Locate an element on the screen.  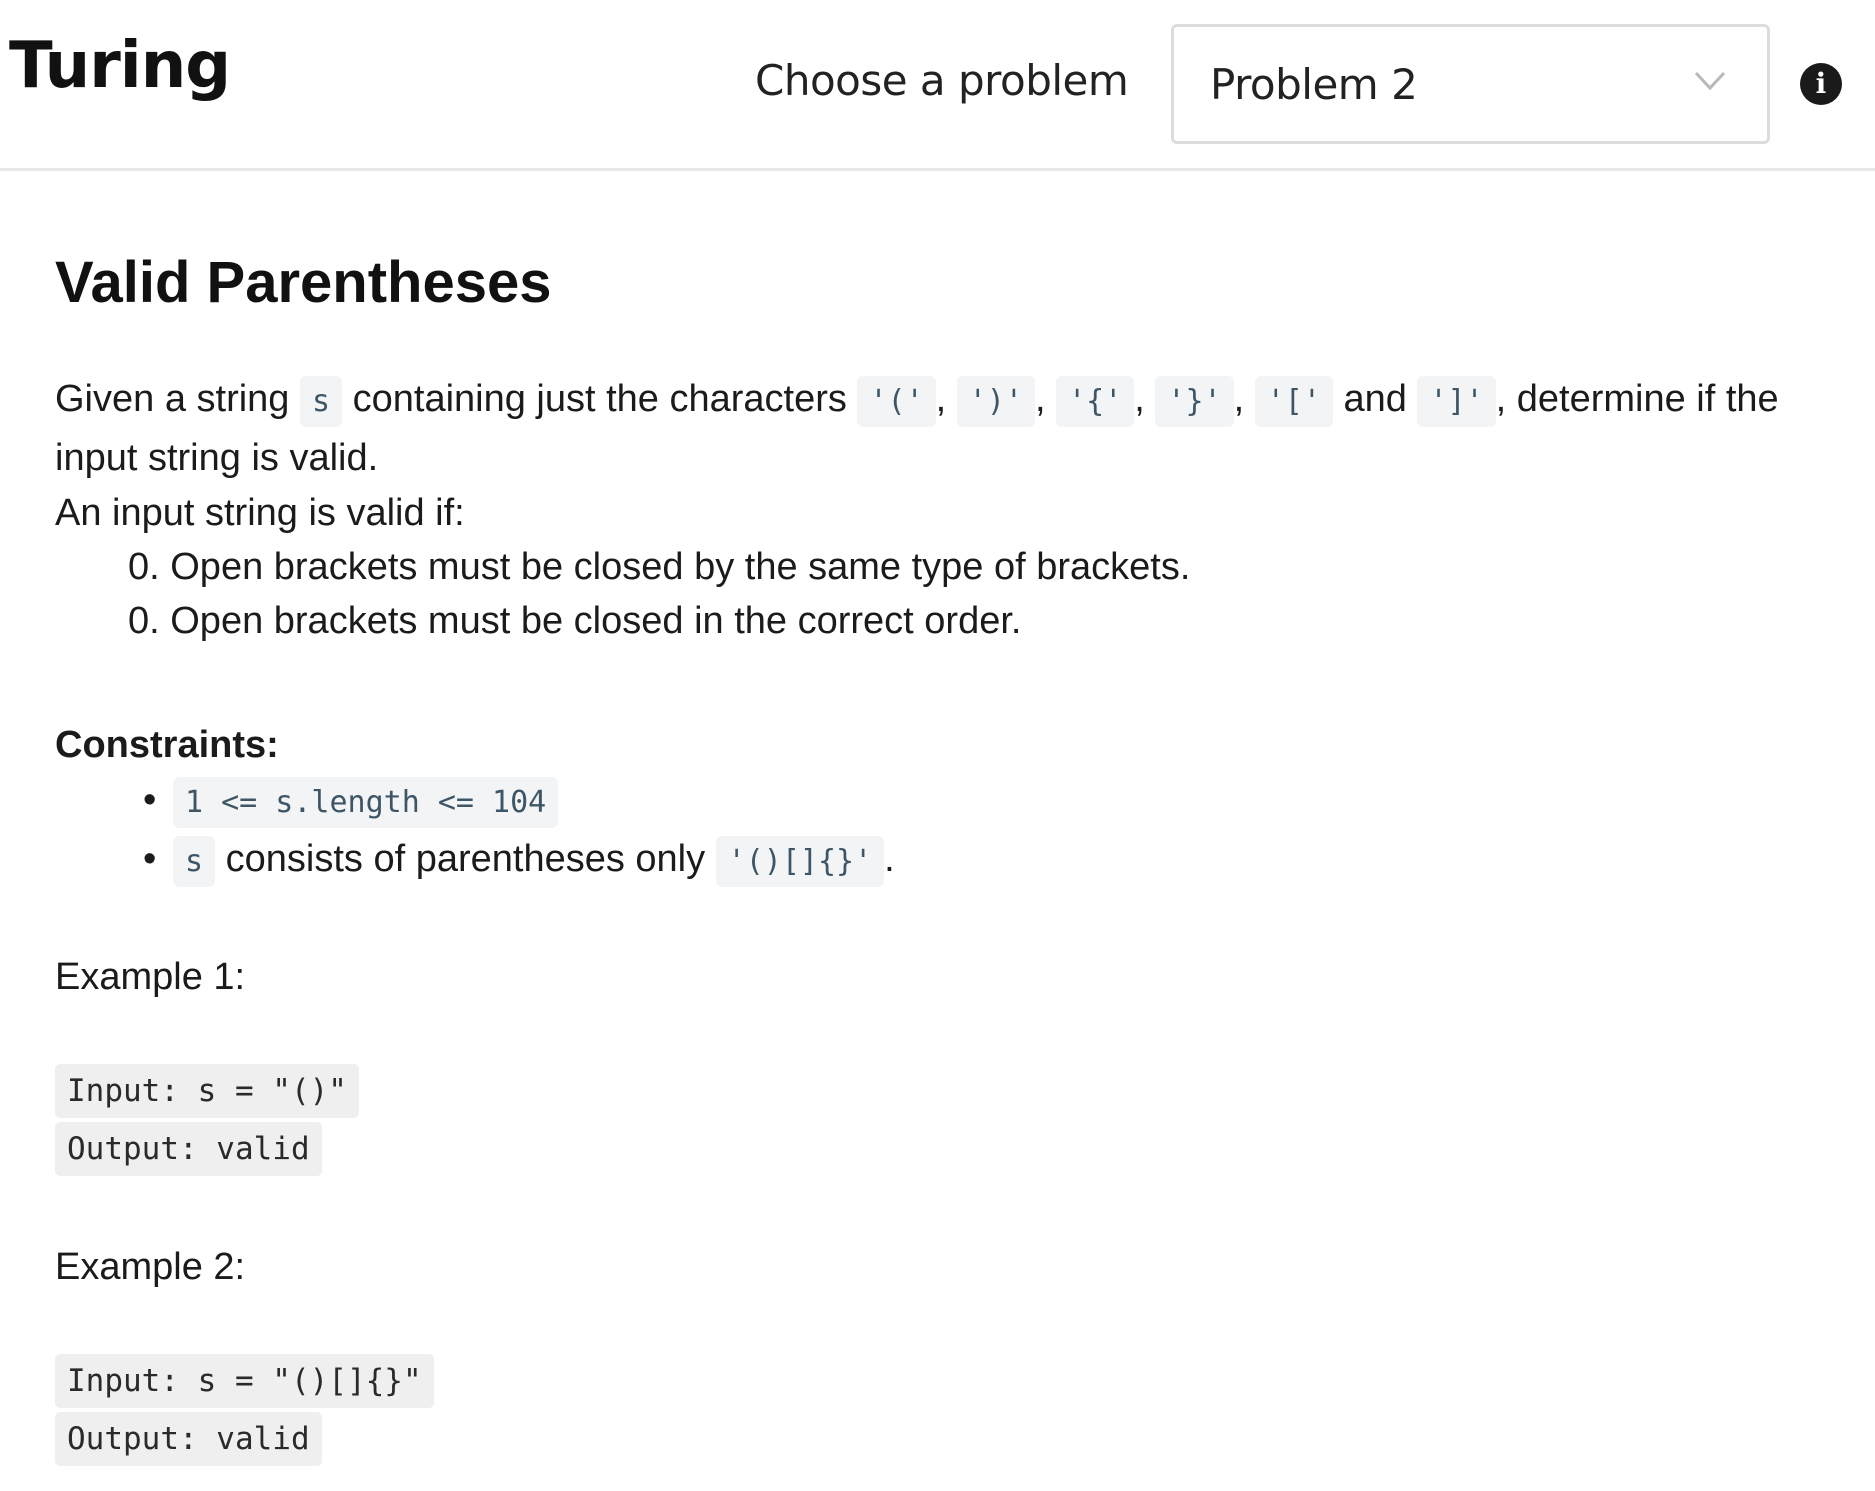
intro-text: containing just the characters is located at coordinates (600, 398).